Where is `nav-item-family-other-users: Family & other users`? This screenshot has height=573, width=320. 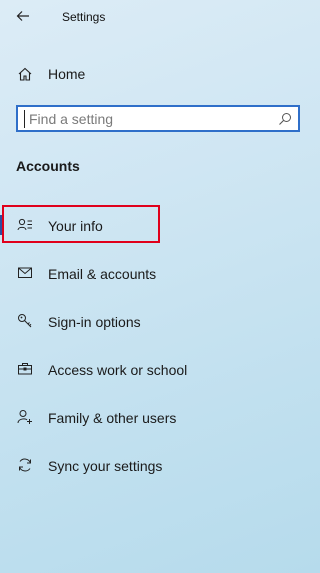
nav-item-family-other-users: Family & other users is located at coordinates (160, 417).